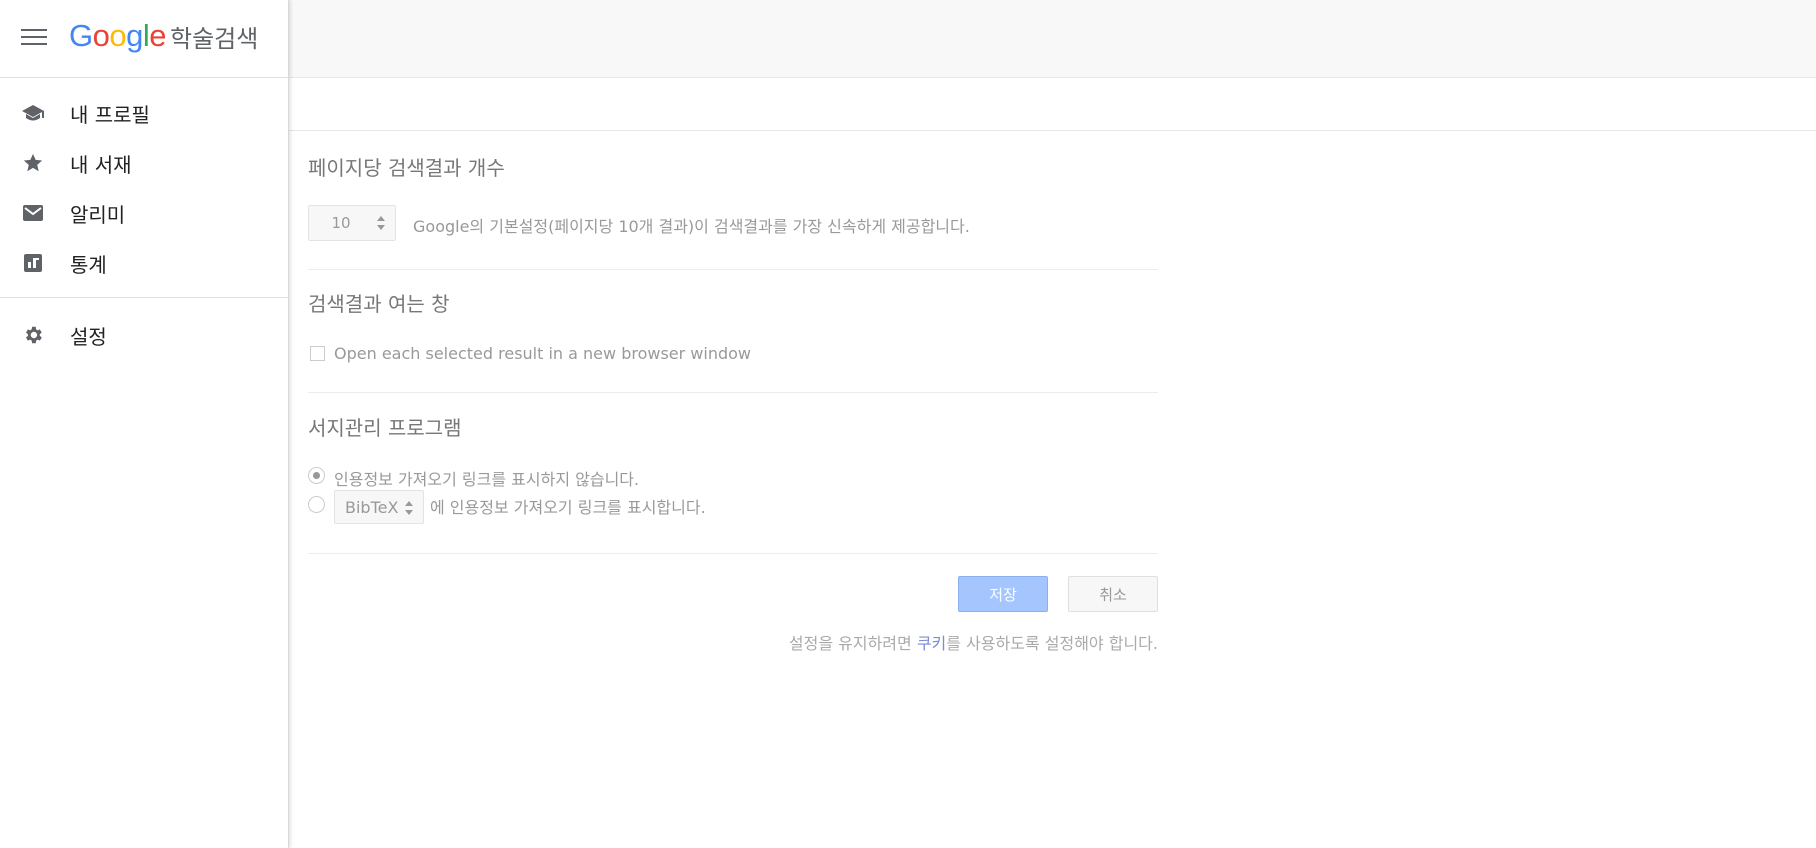 The image size is (1816, 848). I want to click on sidebar-item-my-library: 내 서재, so click(144, 163).